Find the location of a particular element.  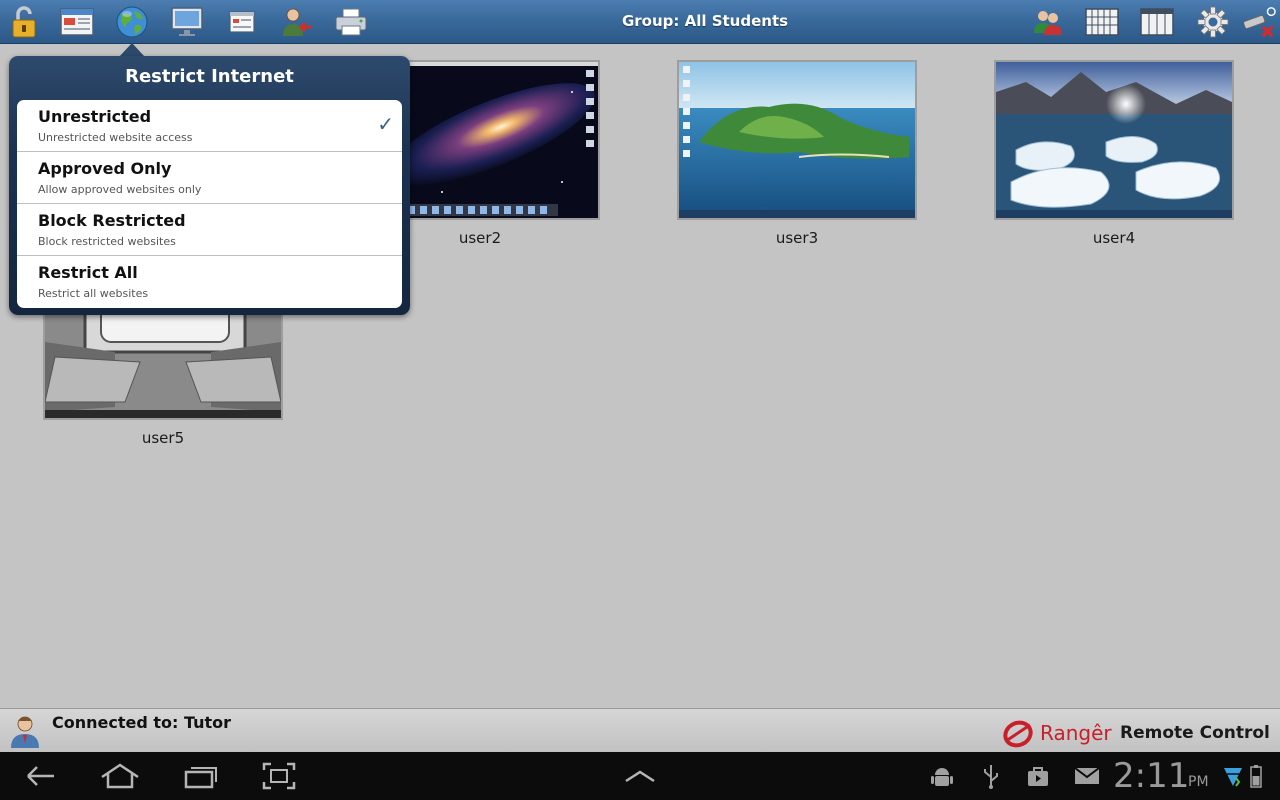

system-navigation-bar: 2:11 PM is located at coordinates (640, 776).